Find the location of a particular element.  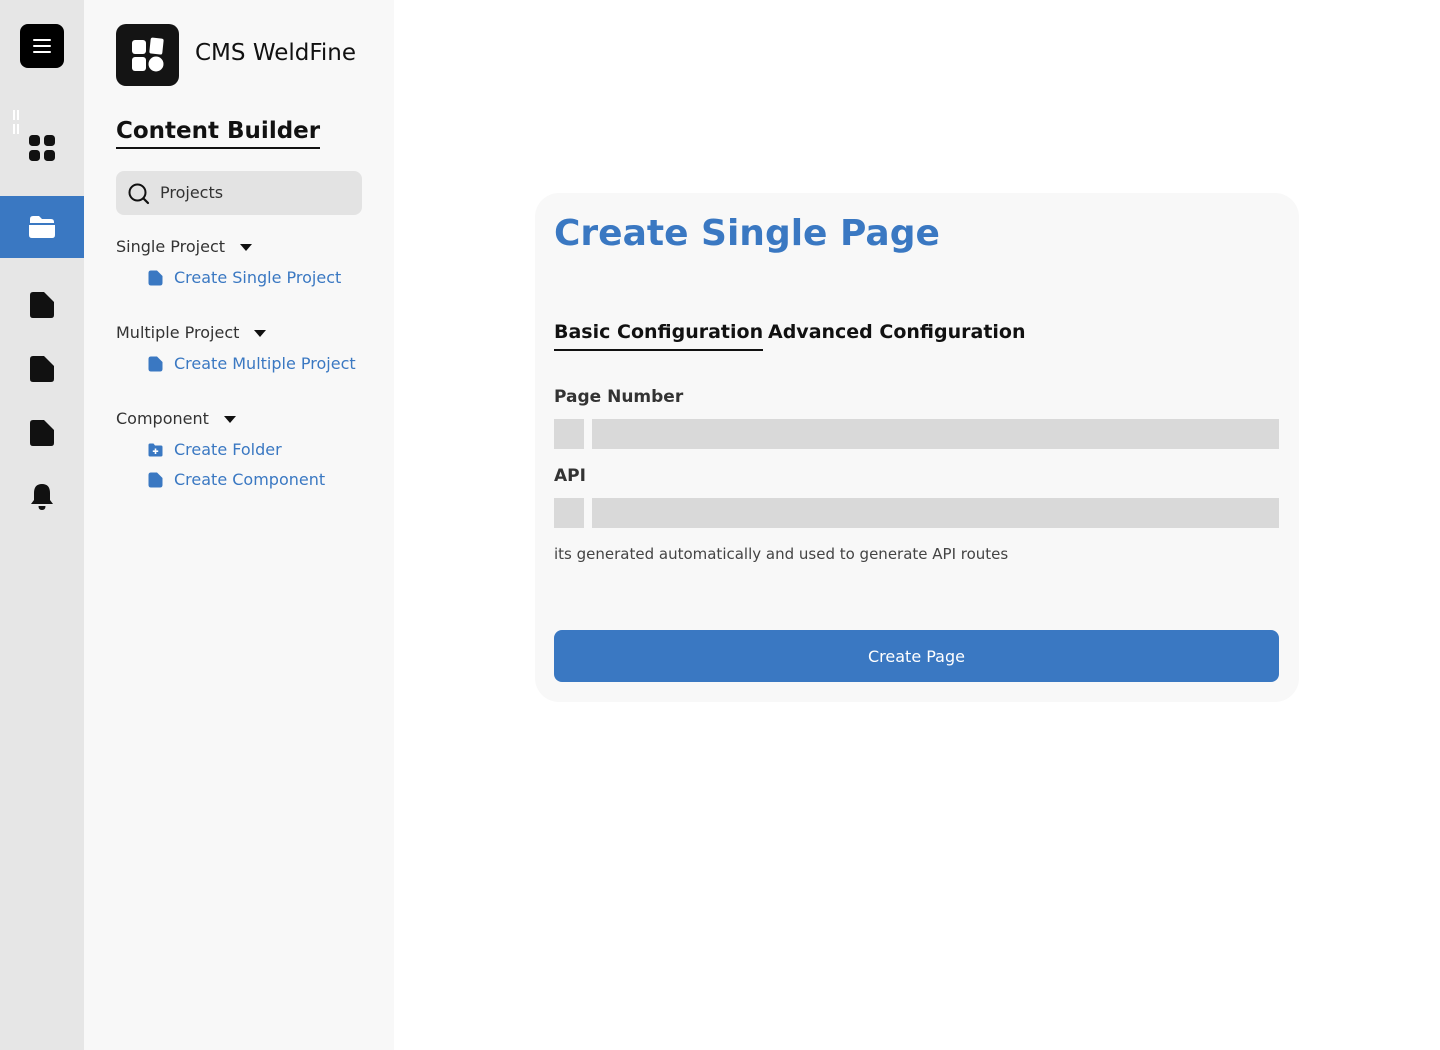

group-label: Single Project is located at coordinates (171, 246).